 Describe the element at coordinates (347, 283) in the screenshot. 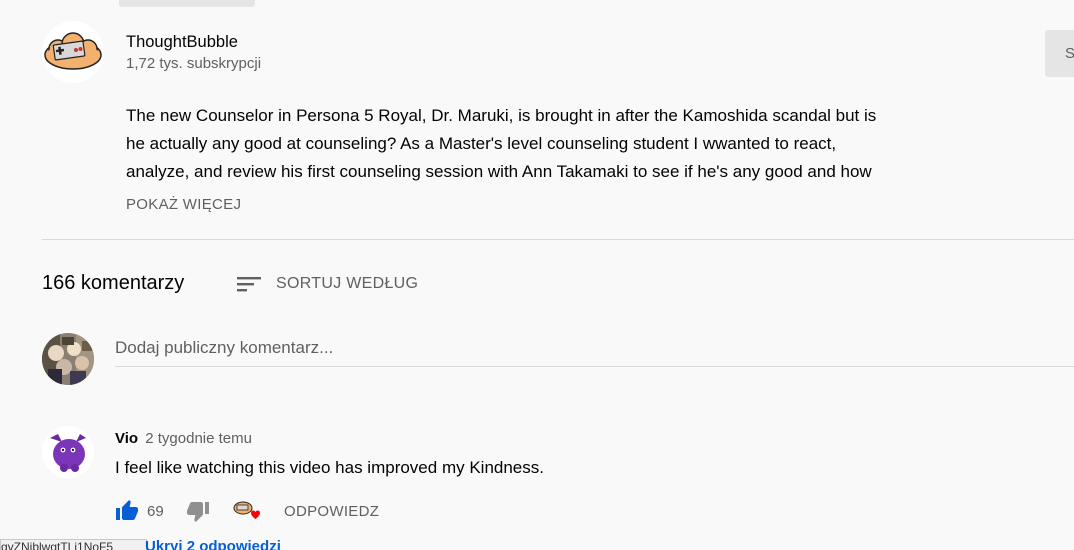

I see `sort-label: SORTUJ WEDŁUG` at that location.